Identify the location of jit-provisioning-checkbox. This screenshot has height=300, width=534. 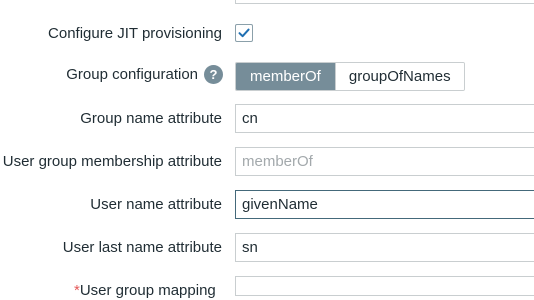
(244, 33).